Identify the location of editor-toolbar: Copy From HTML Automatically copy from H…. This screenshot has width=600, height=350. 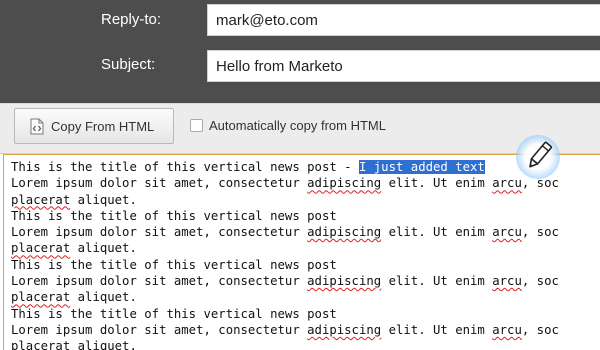
(300, 128).